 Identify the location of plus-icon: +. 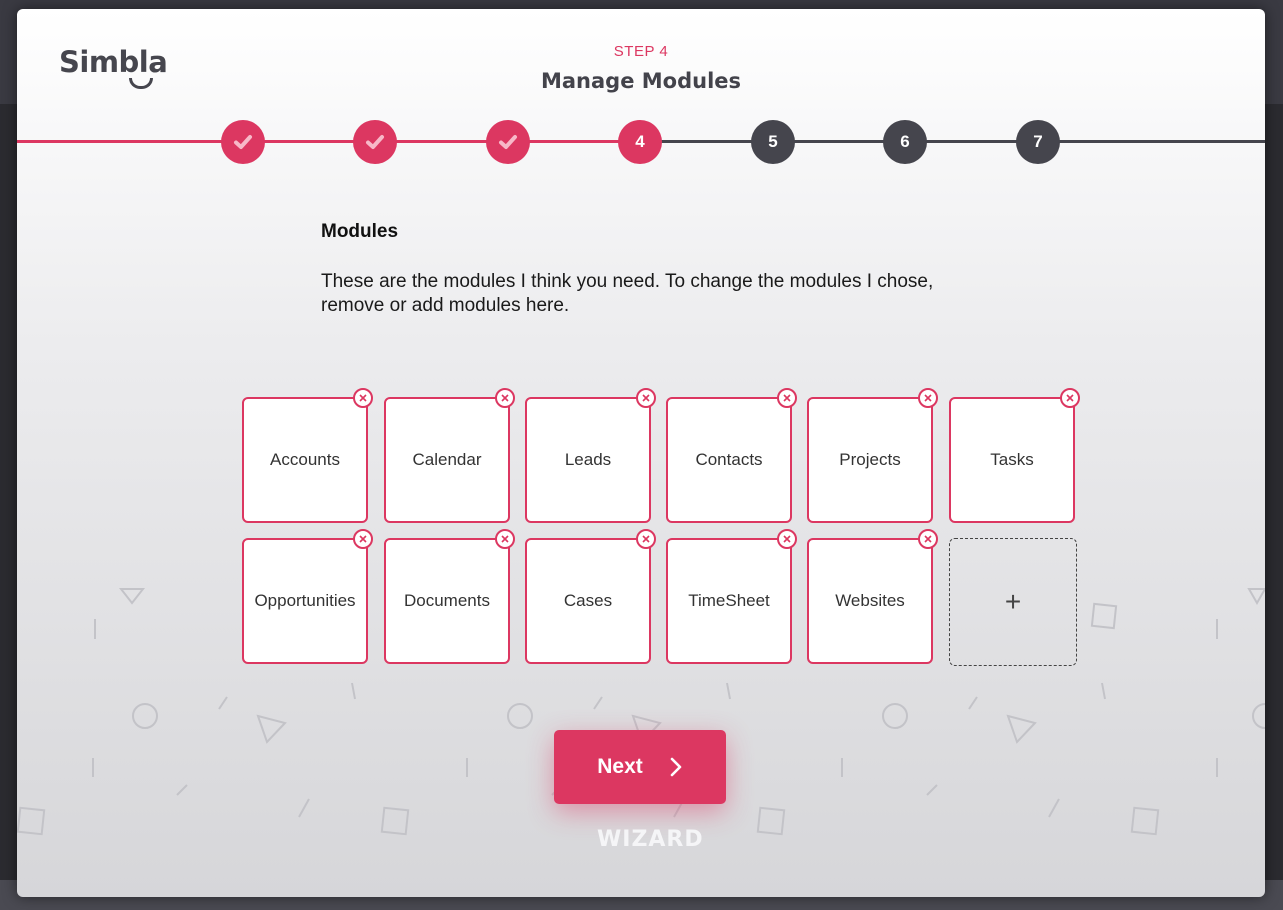
(1013, 601).